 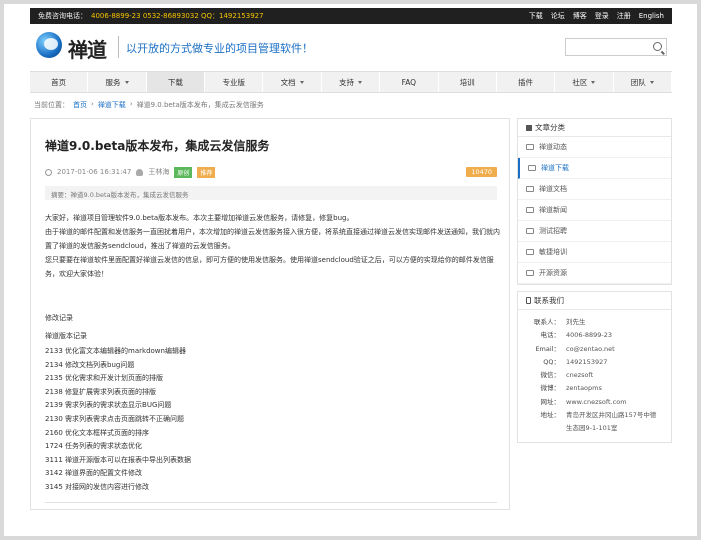 I want to click on nav-docs: 文档, so click(x=292, y=82).